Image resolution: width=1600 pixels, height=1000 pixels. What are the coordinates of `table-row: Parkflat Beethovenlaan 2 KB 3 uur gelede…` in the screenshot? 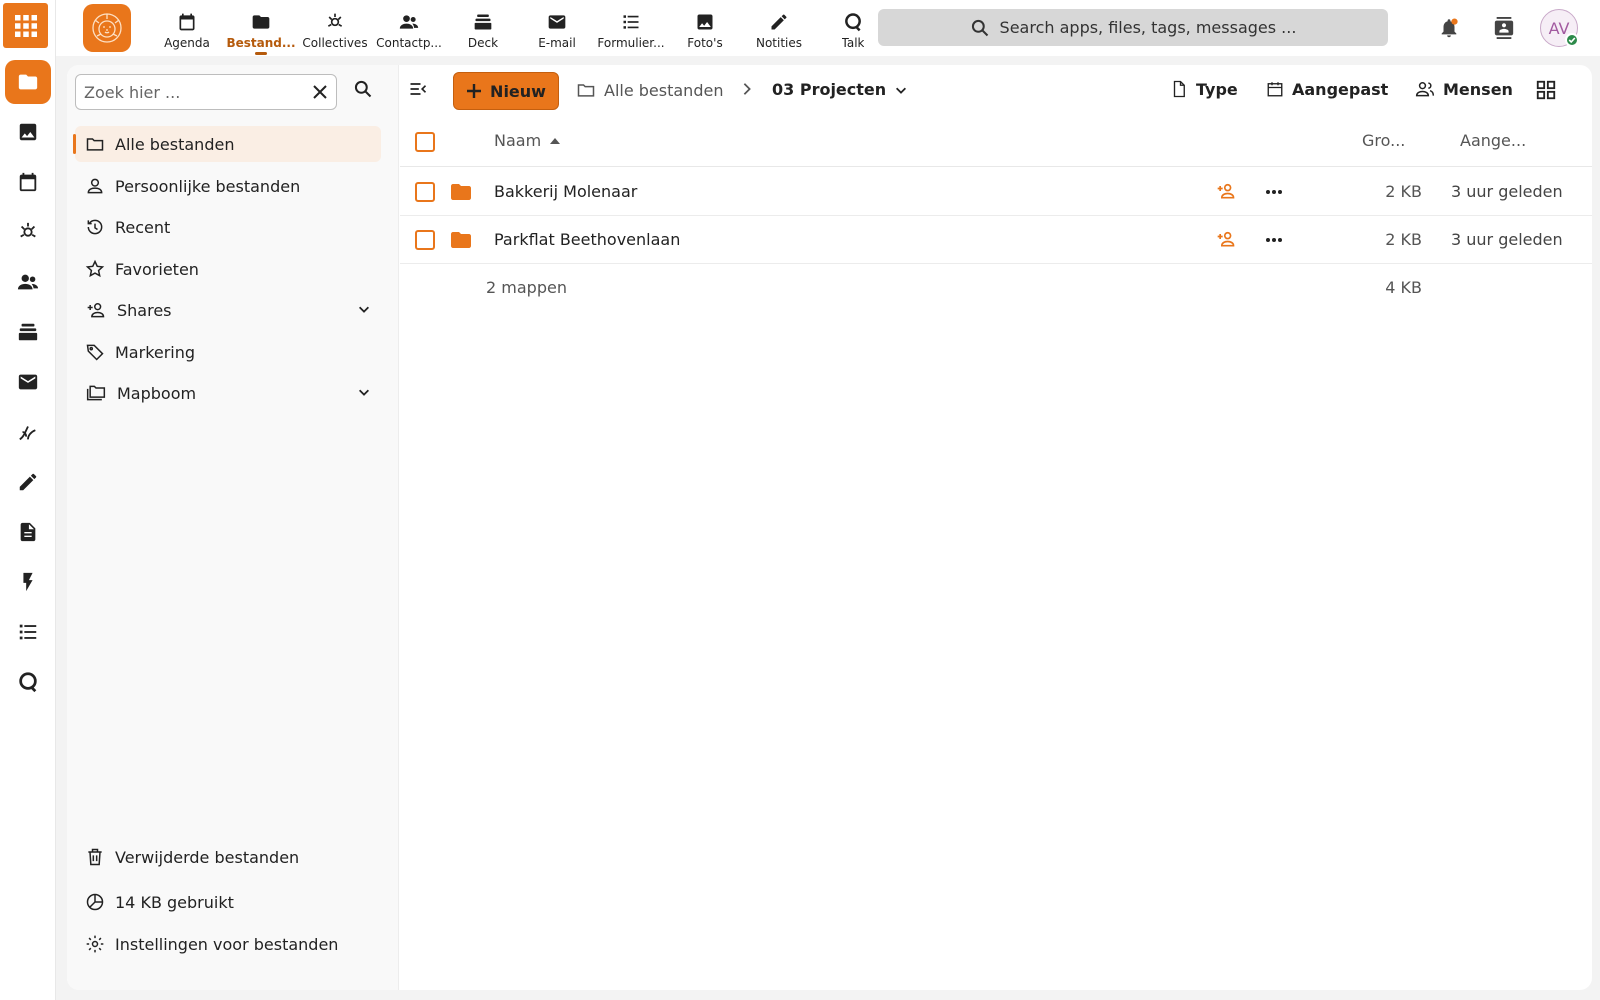 It's located at (996, 240).